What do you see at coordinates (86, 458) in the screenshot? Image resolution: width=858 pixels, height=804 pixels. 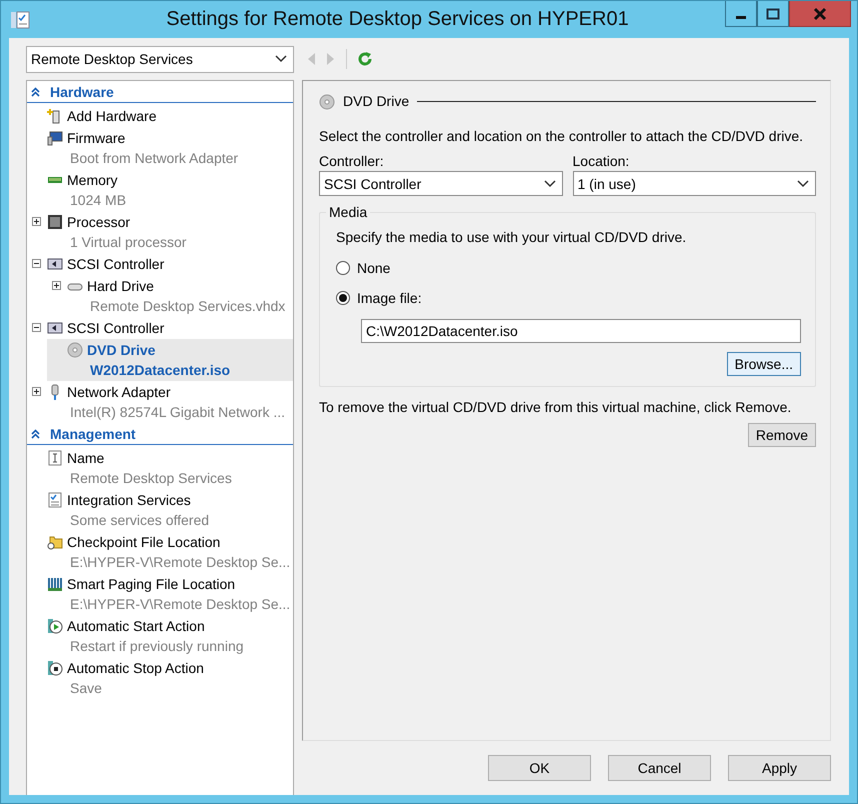 I see `item-label: Name` at bounding box center [86, 458].